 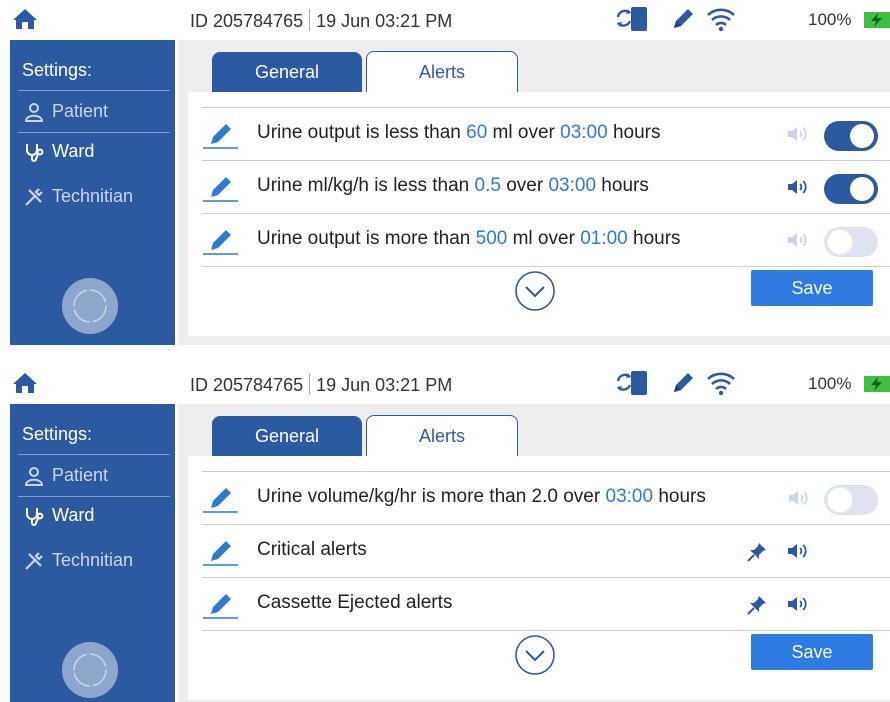 What do you see at coordinates (312, 549) in the screenshot?
I see `alert-label: Critical alerts` at bounding box center [312, 549].